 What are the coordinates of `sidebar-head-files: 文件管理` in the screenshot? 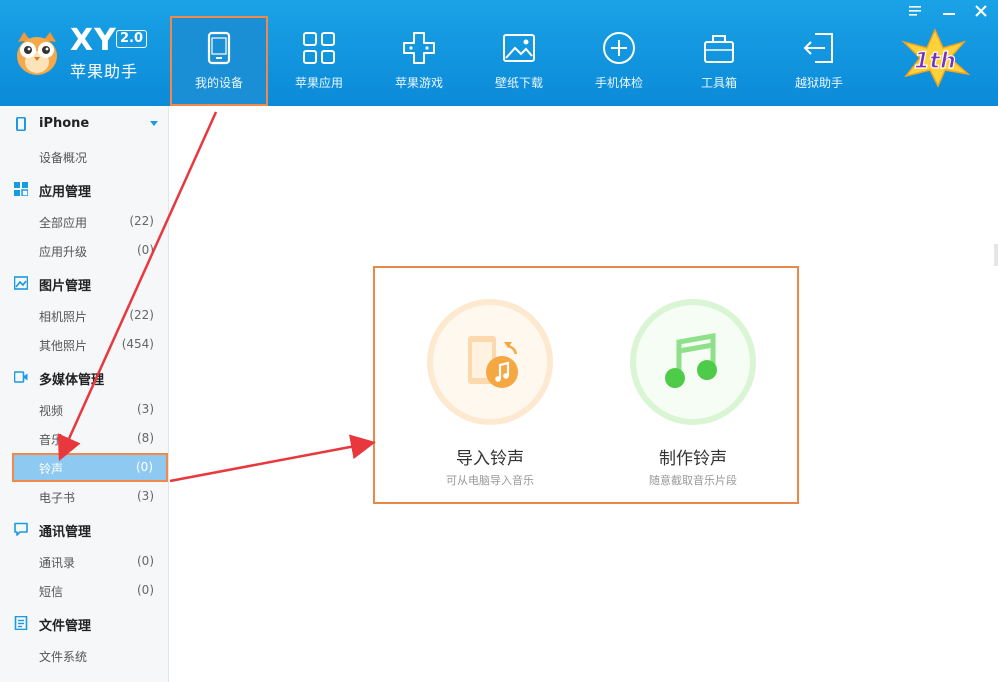 It's located at (84, 623).